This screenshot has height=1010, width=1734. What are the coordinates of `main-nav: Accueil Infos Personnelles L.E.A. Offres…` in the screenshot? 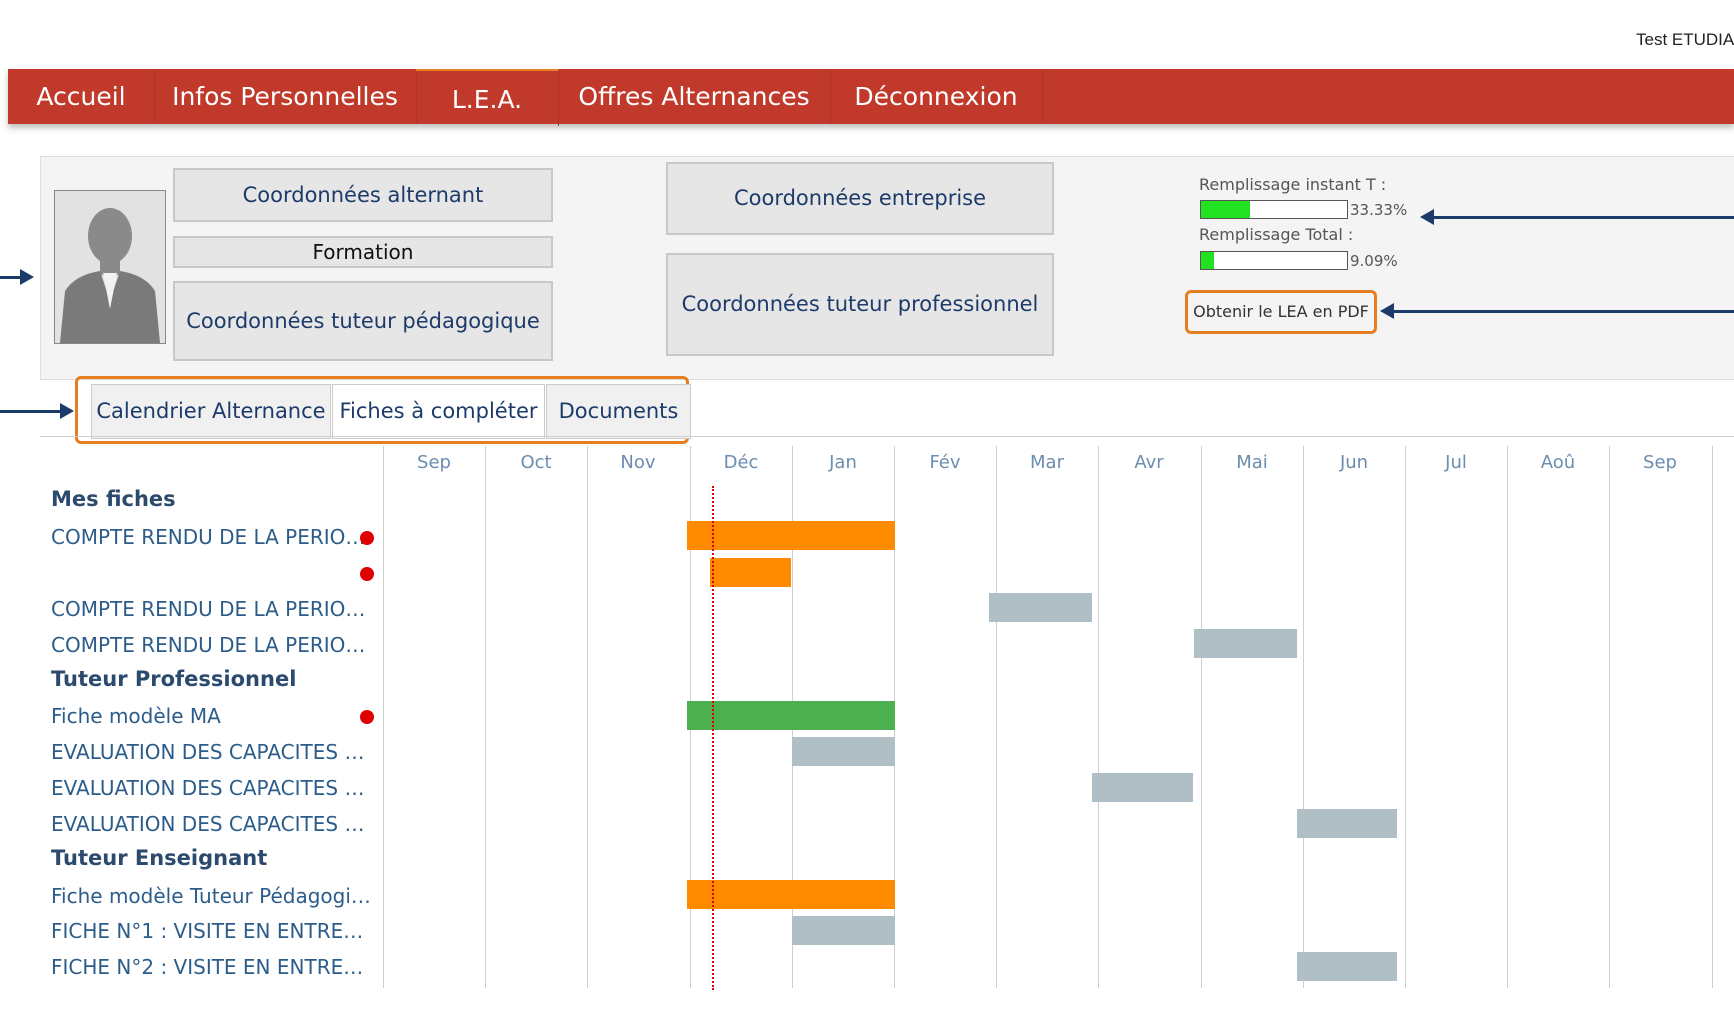 It's located at (871, 97).